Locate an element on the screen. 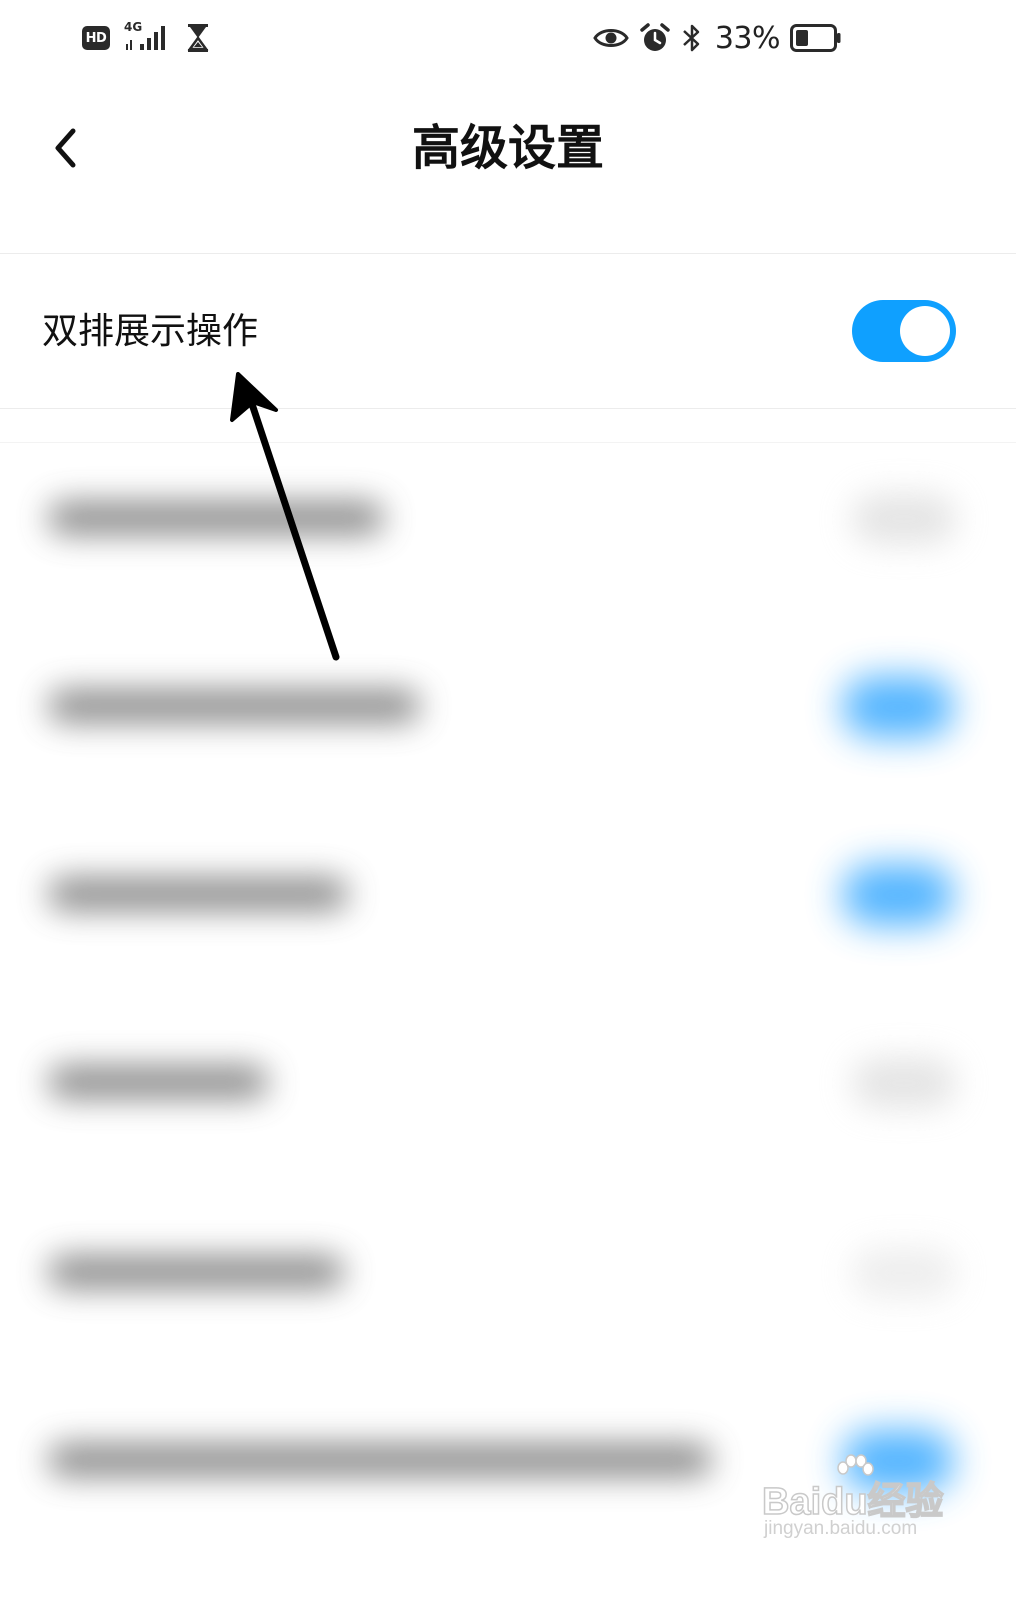 The height and width of the screenshot is (1600, 1016). signal-icon: 4G is located at coordinates (148, 37).